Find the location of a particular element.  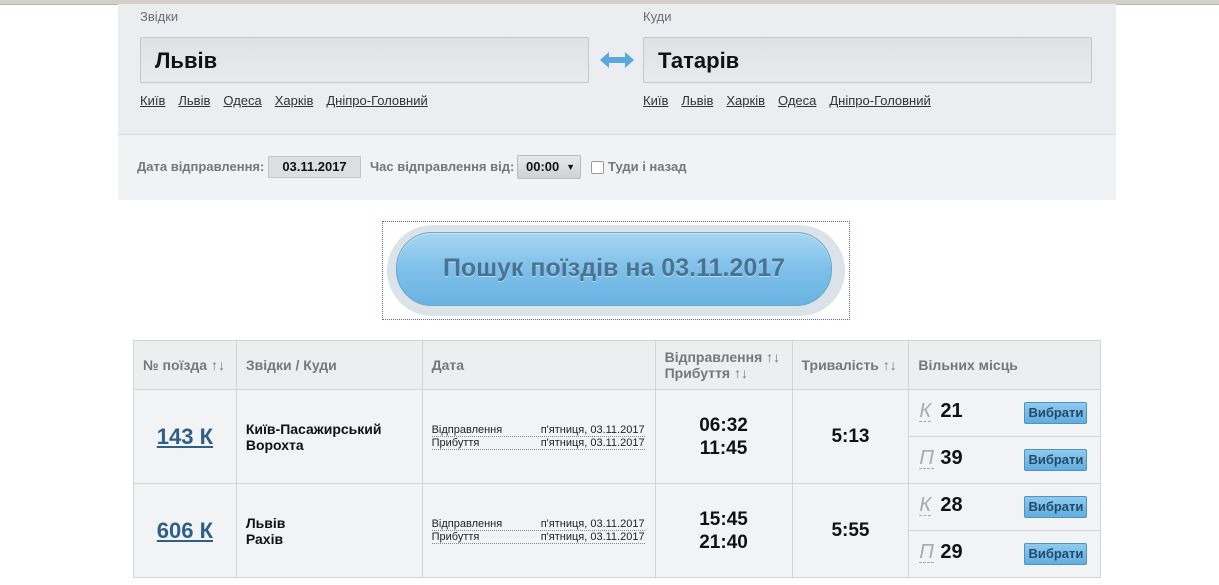

header-departure: Відправлення ↑↓ is located at coordinates (724, 357).